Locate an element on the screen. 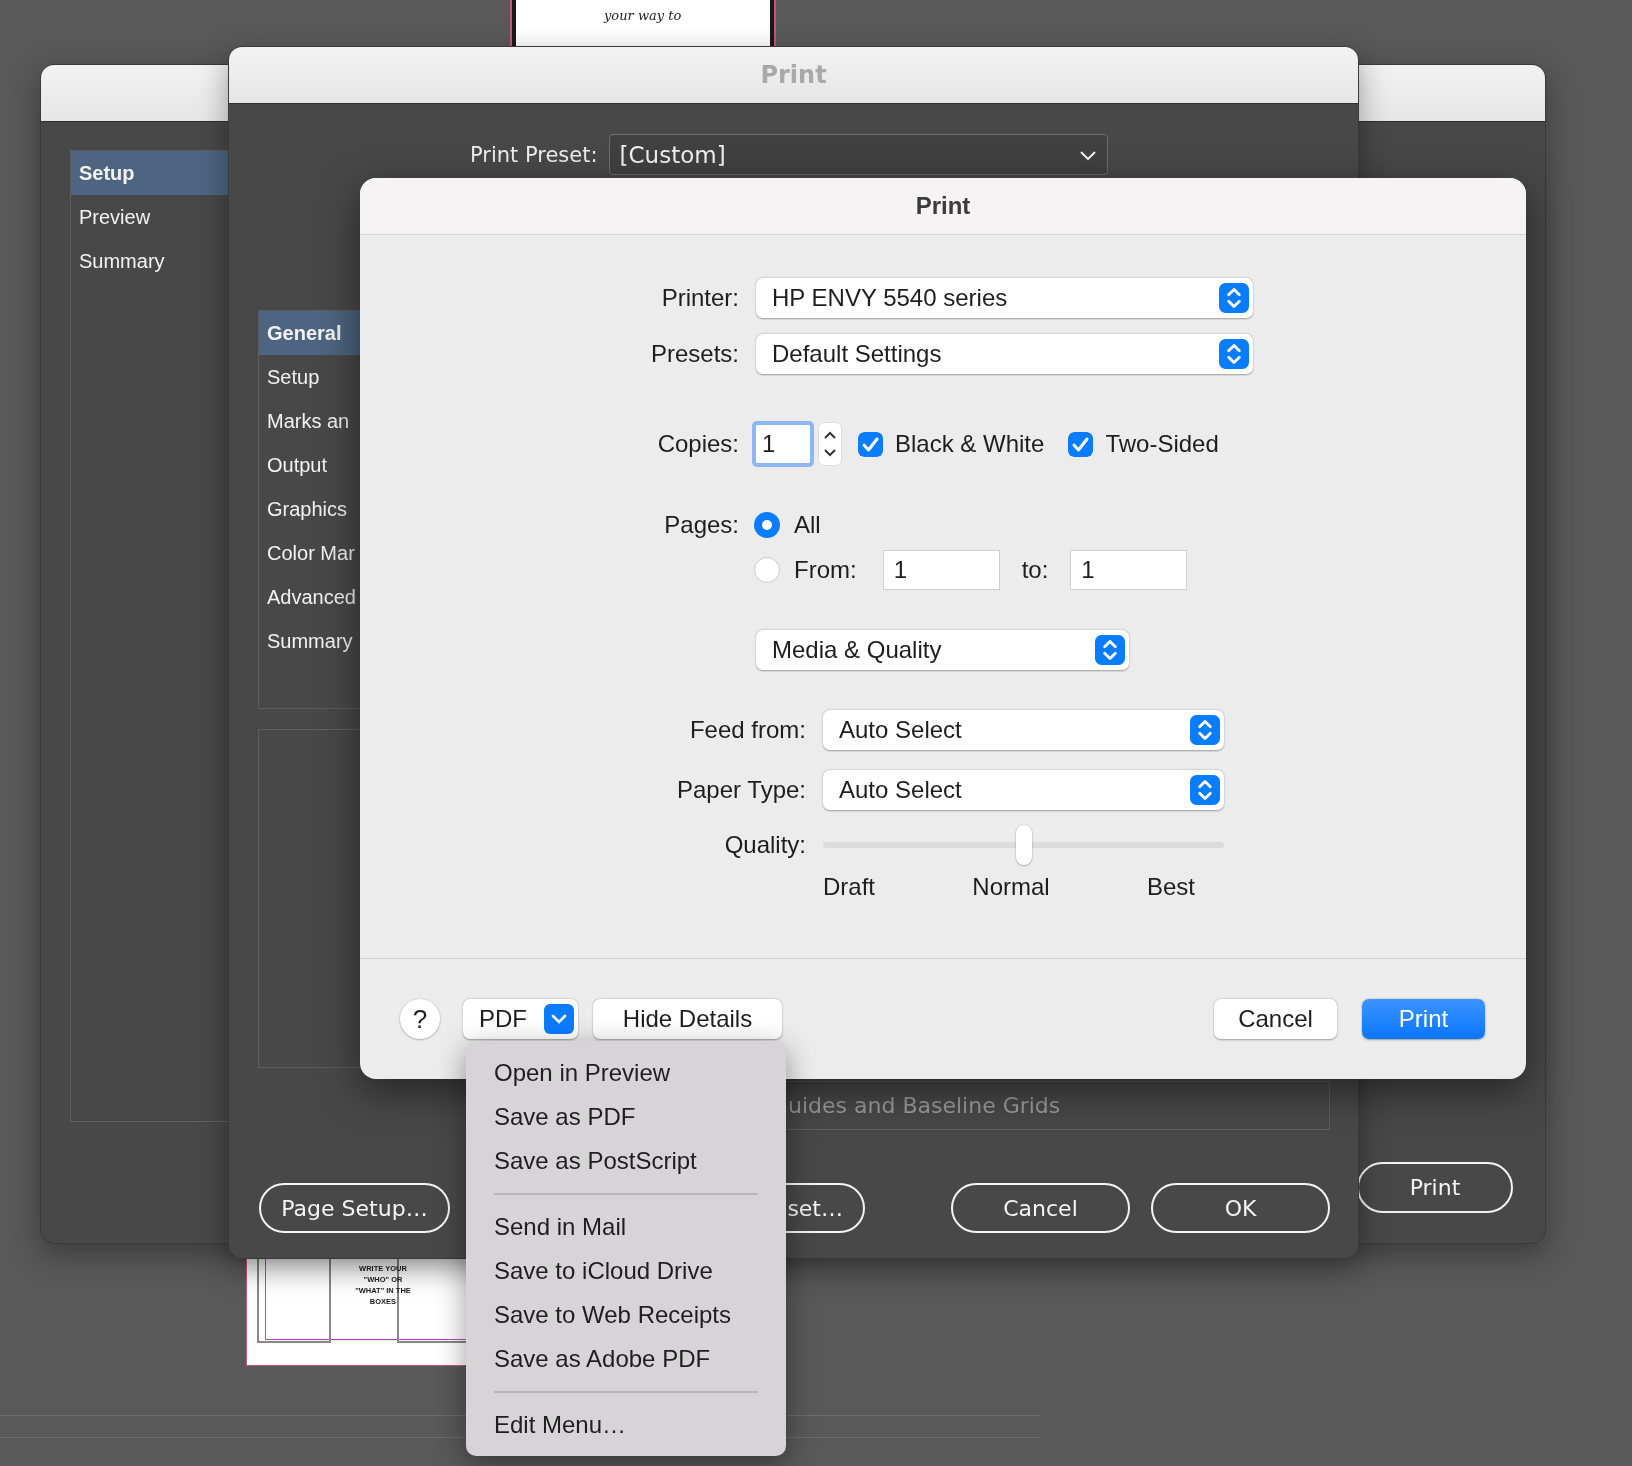  sidebar-item: Summary is located at coordinates (149, 261).